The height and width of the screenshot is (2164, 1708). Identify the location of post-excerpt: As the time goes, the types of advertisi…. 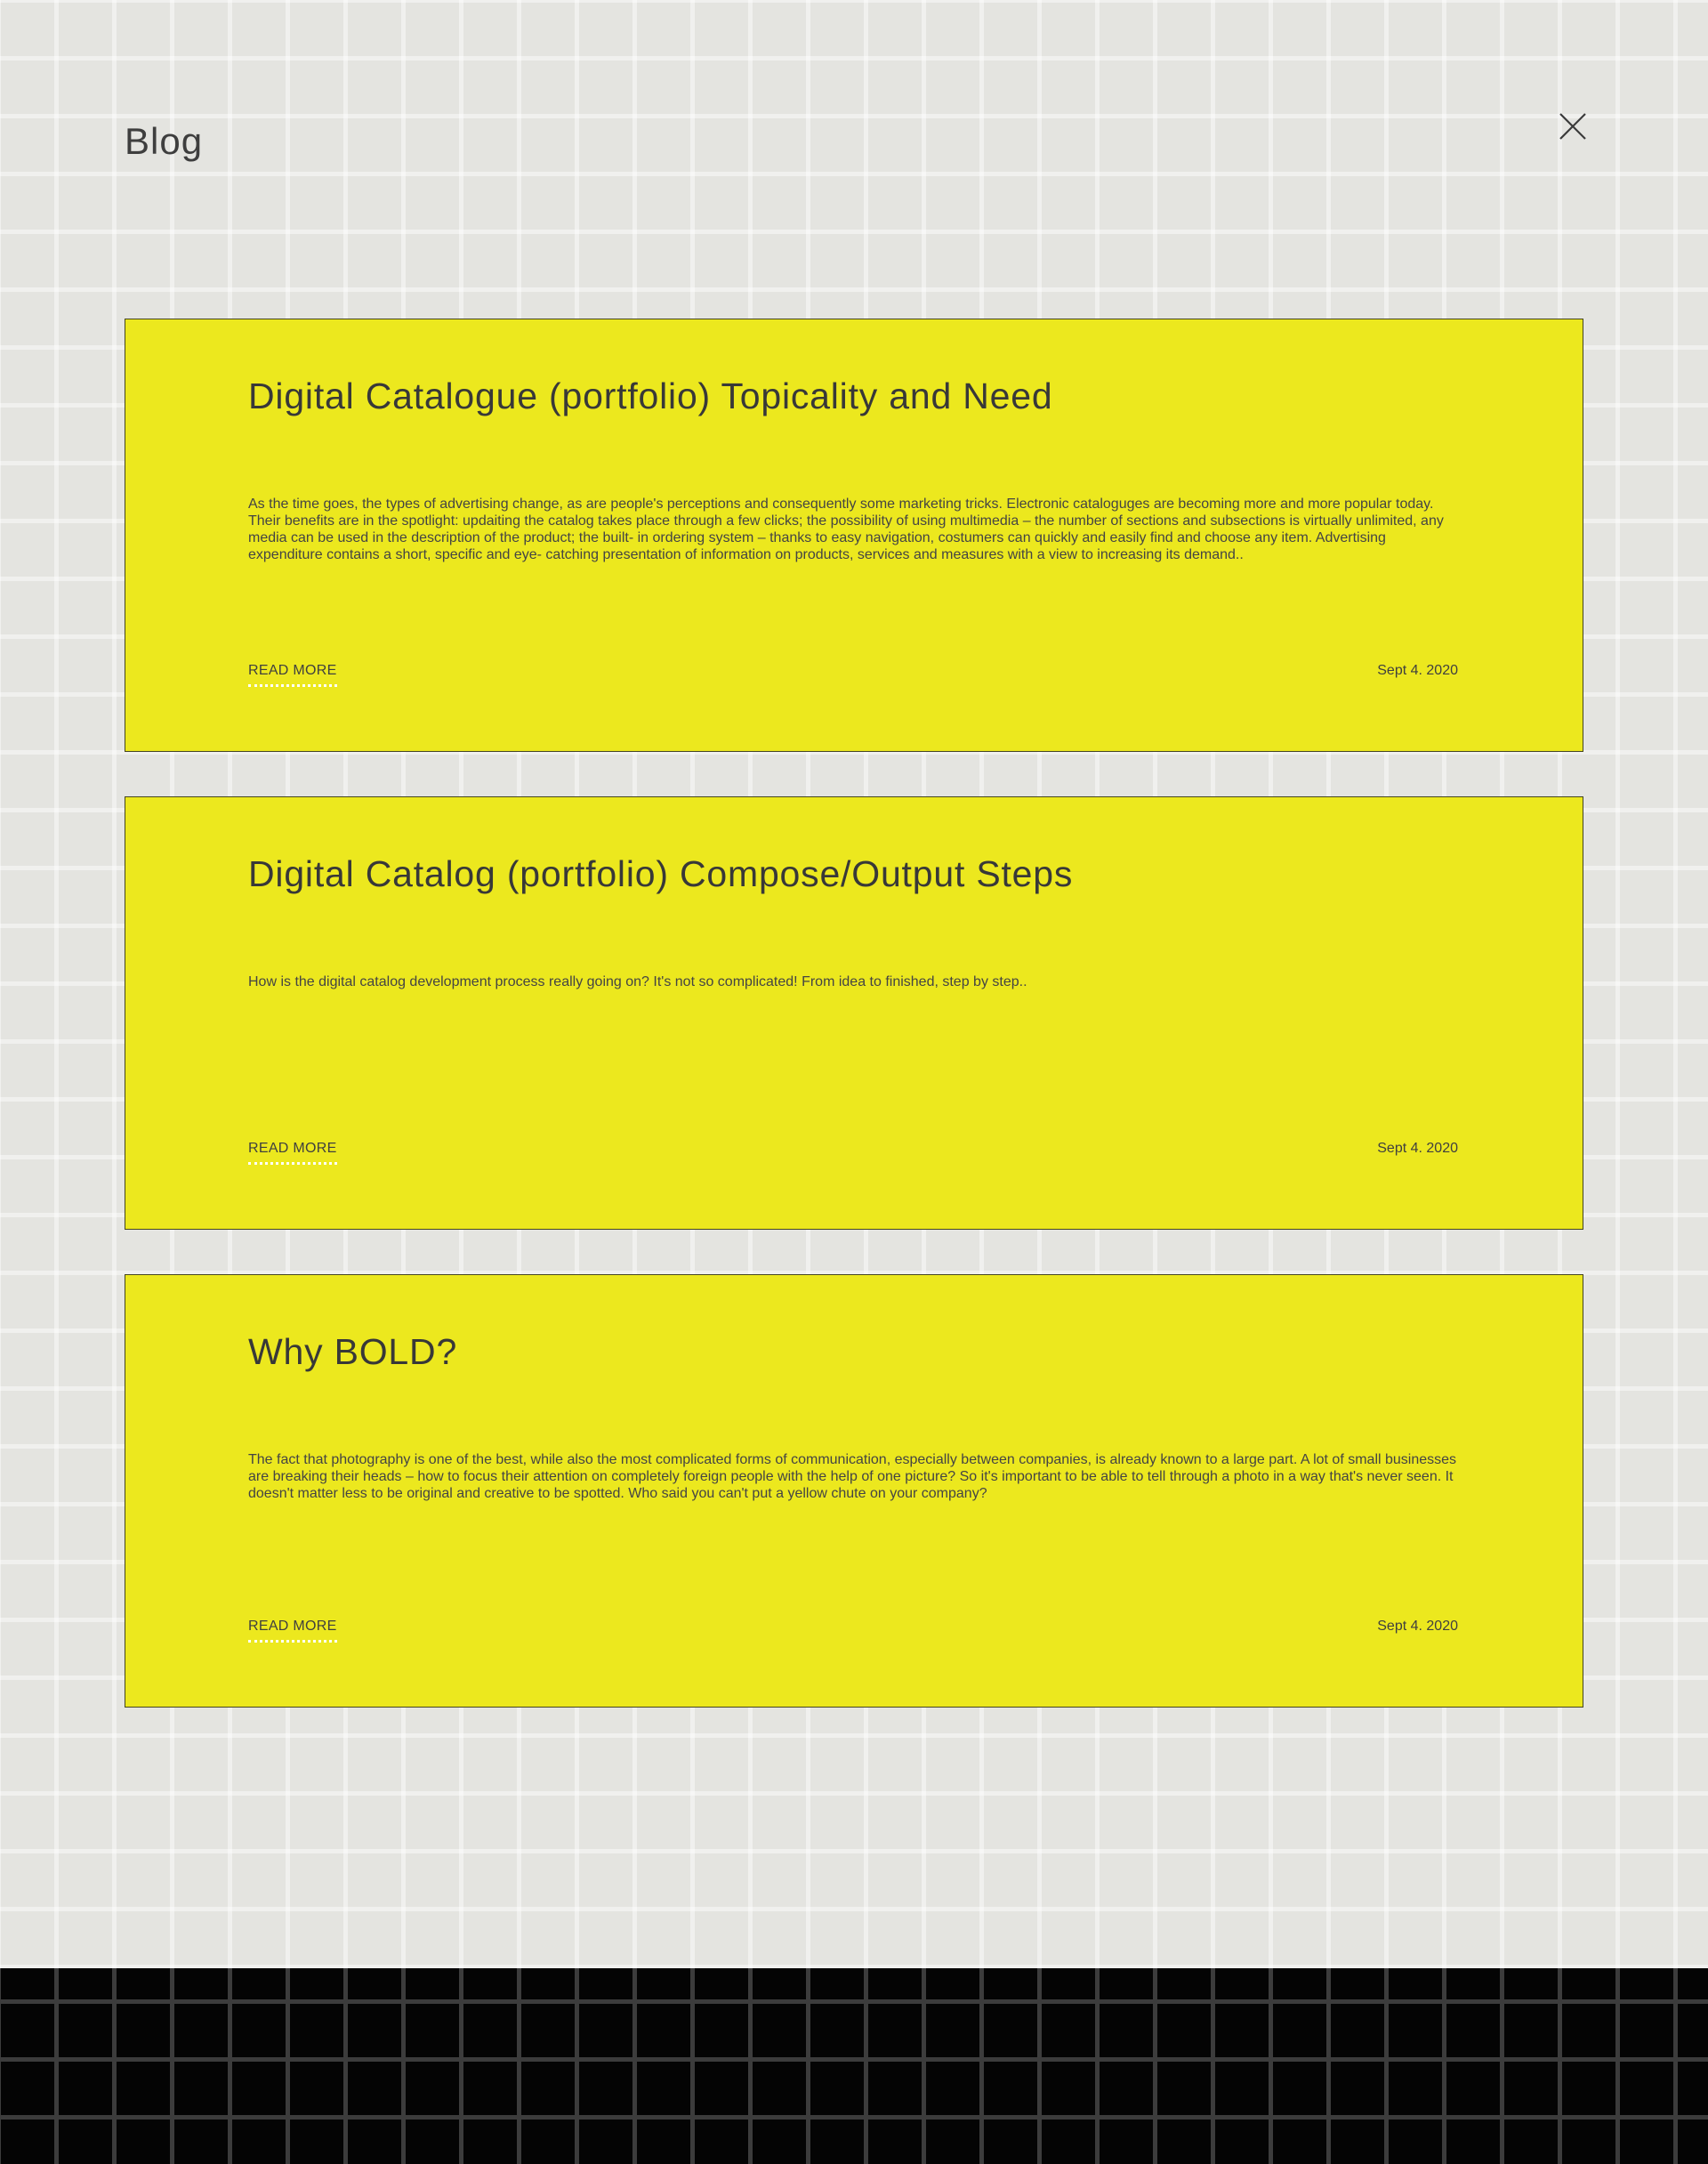
(846, 529).